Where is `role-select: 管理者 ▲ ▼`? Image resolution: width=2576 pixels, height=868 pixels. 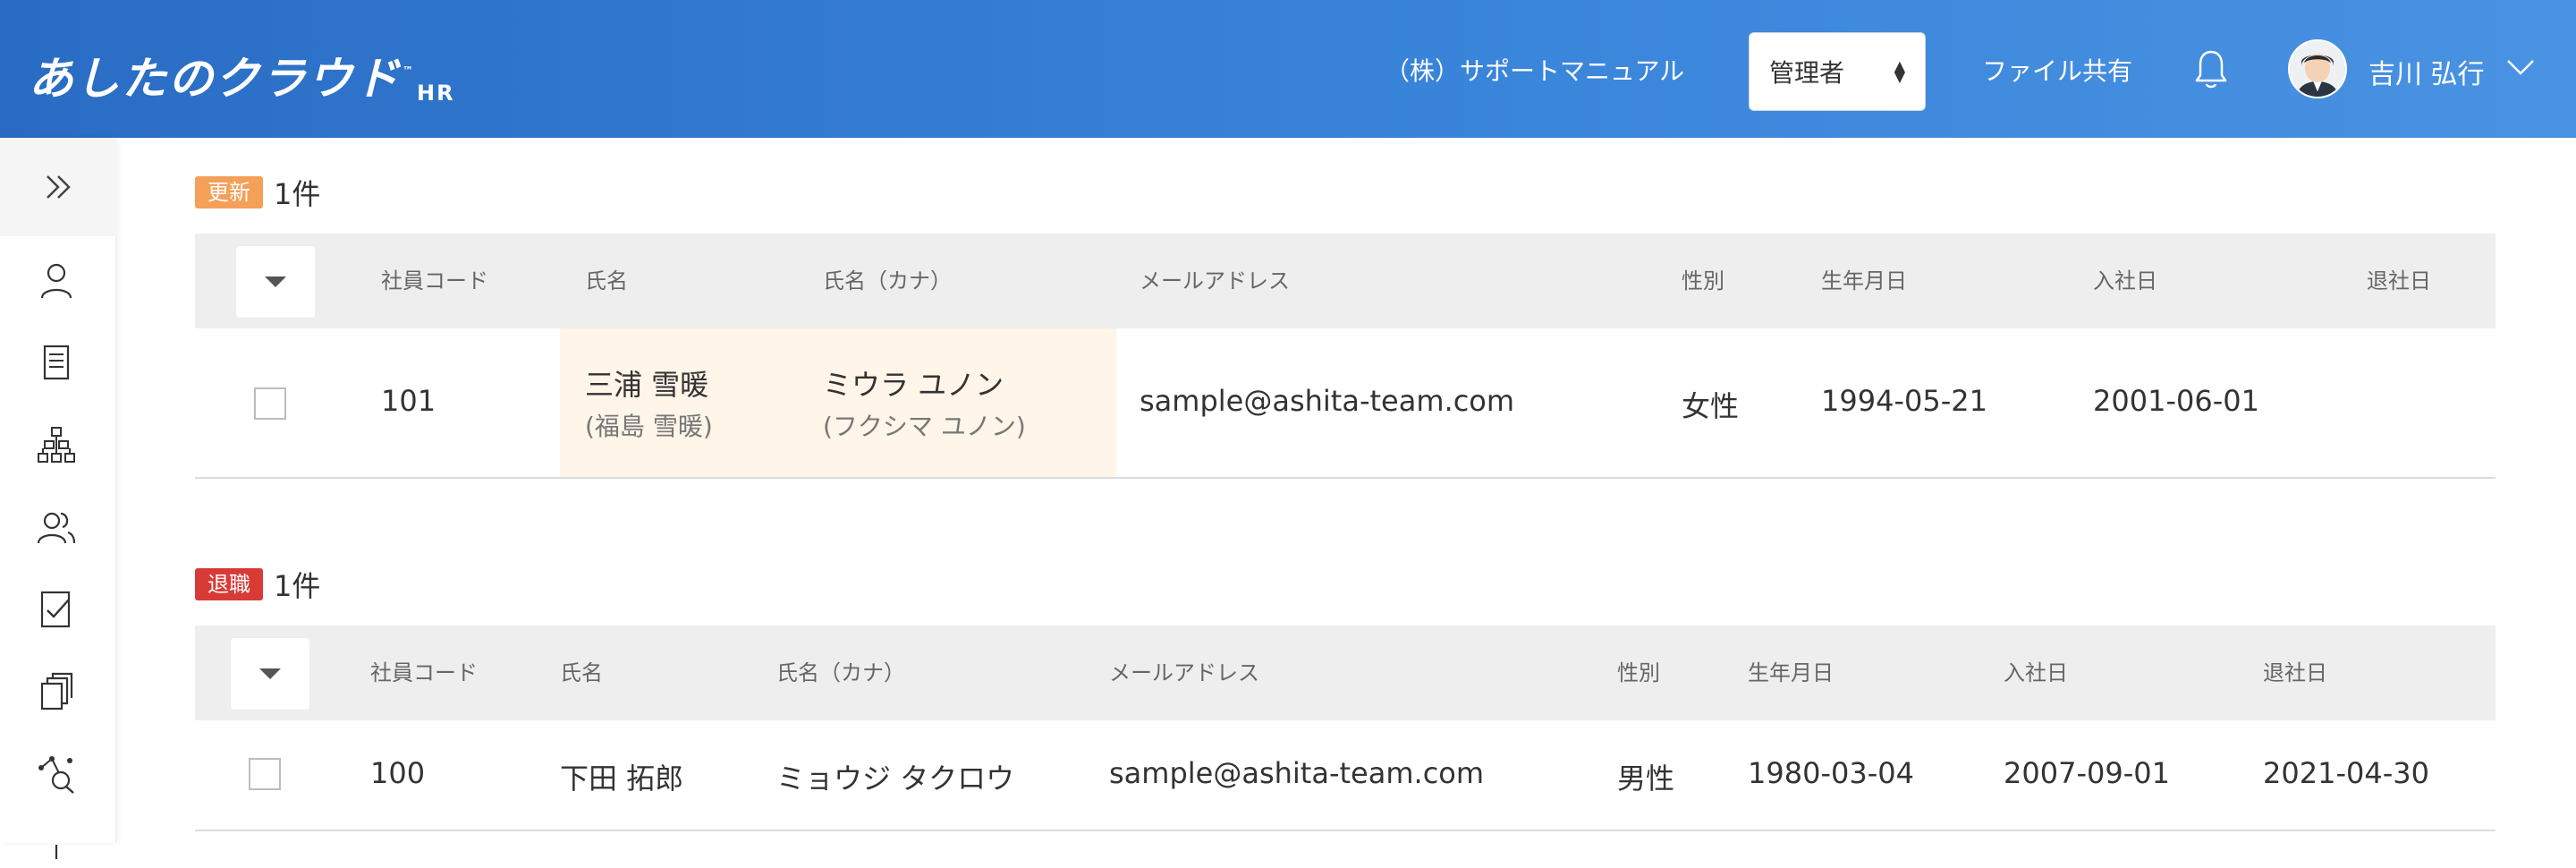 role-select: 管理者 ▲ ▼ is located at coordinates (1837, 71).